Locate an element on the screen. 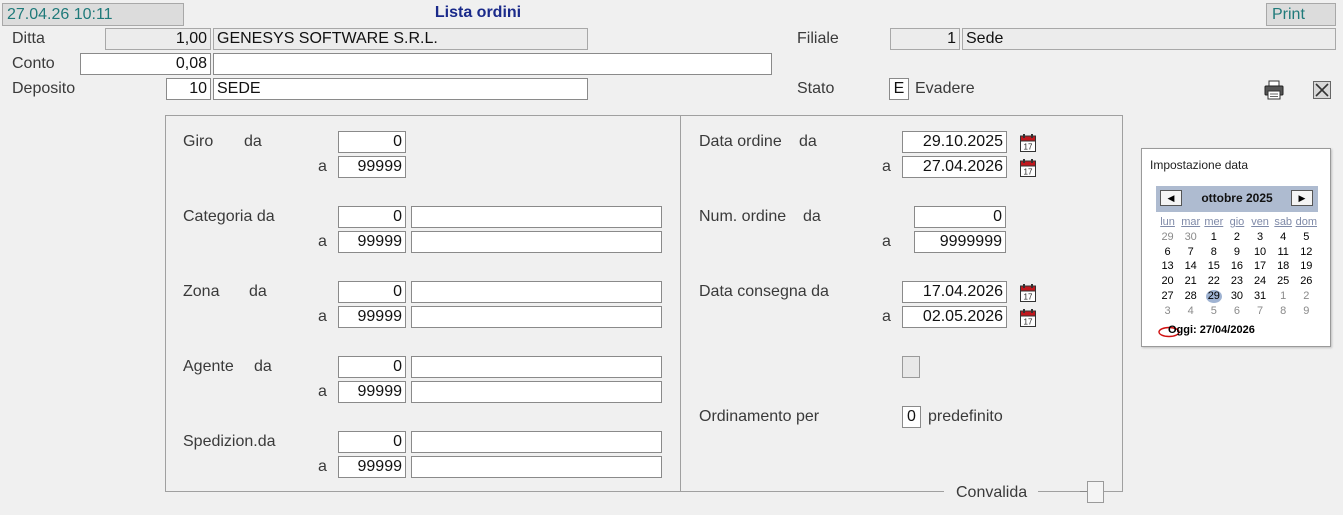 The image size is (1343, 515). giro-label: Giro is located at coordinates (198, 141).